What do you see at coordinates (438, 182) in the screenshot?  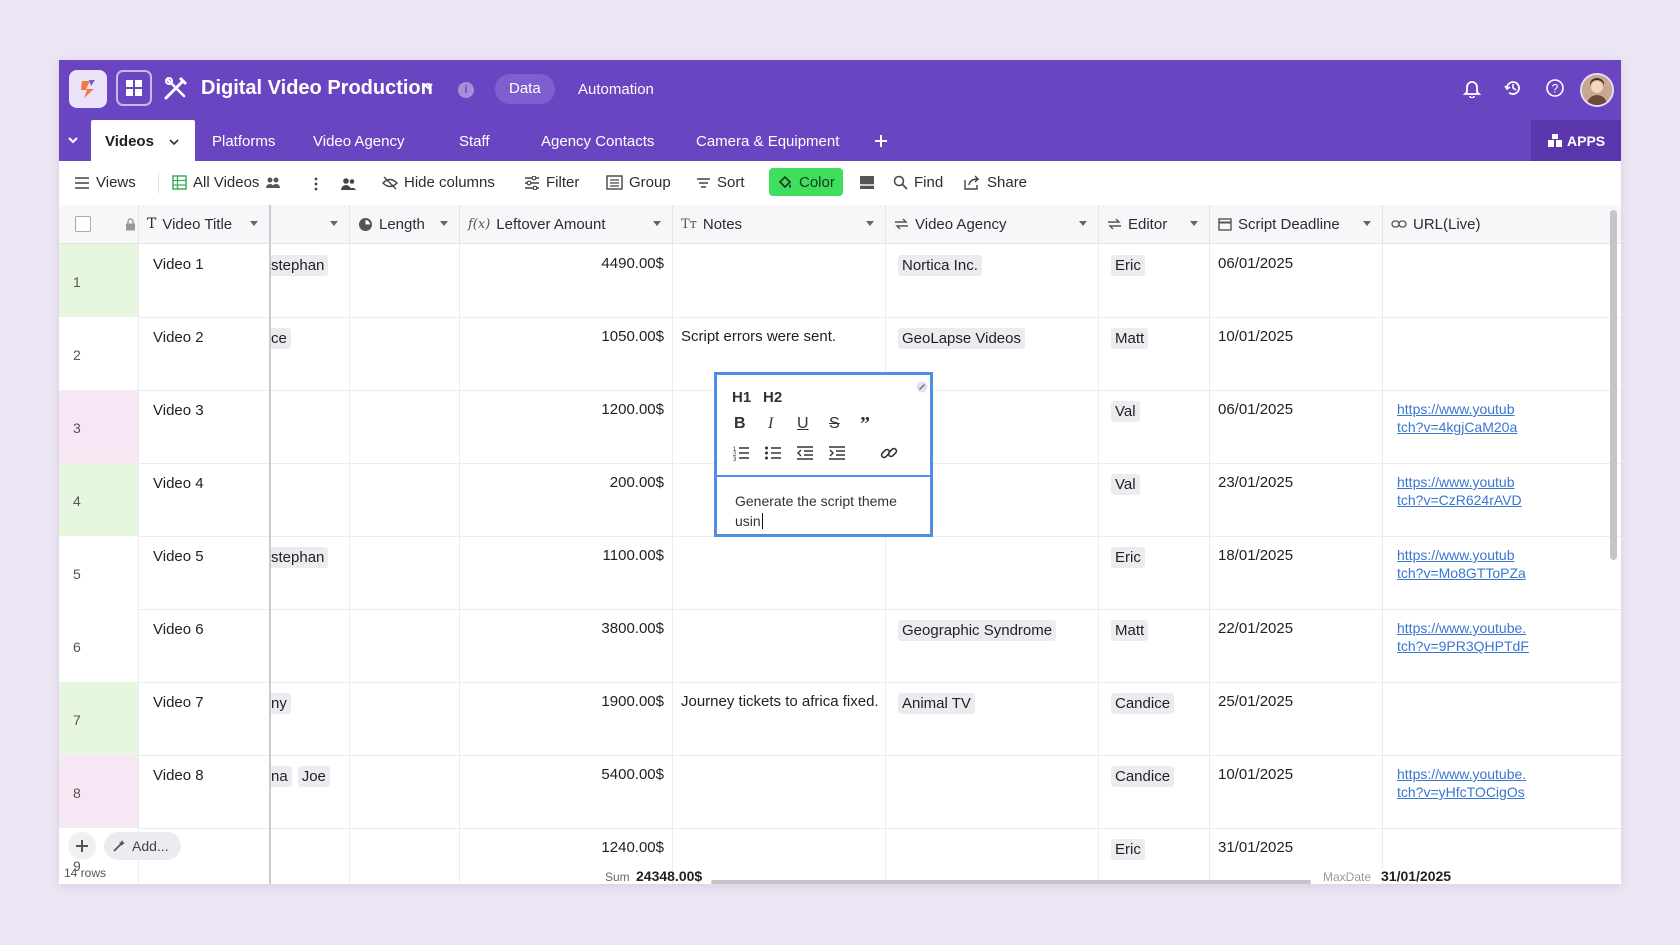 I see `hide-columns-button: Hide columns` at bounding box center [438, 182].